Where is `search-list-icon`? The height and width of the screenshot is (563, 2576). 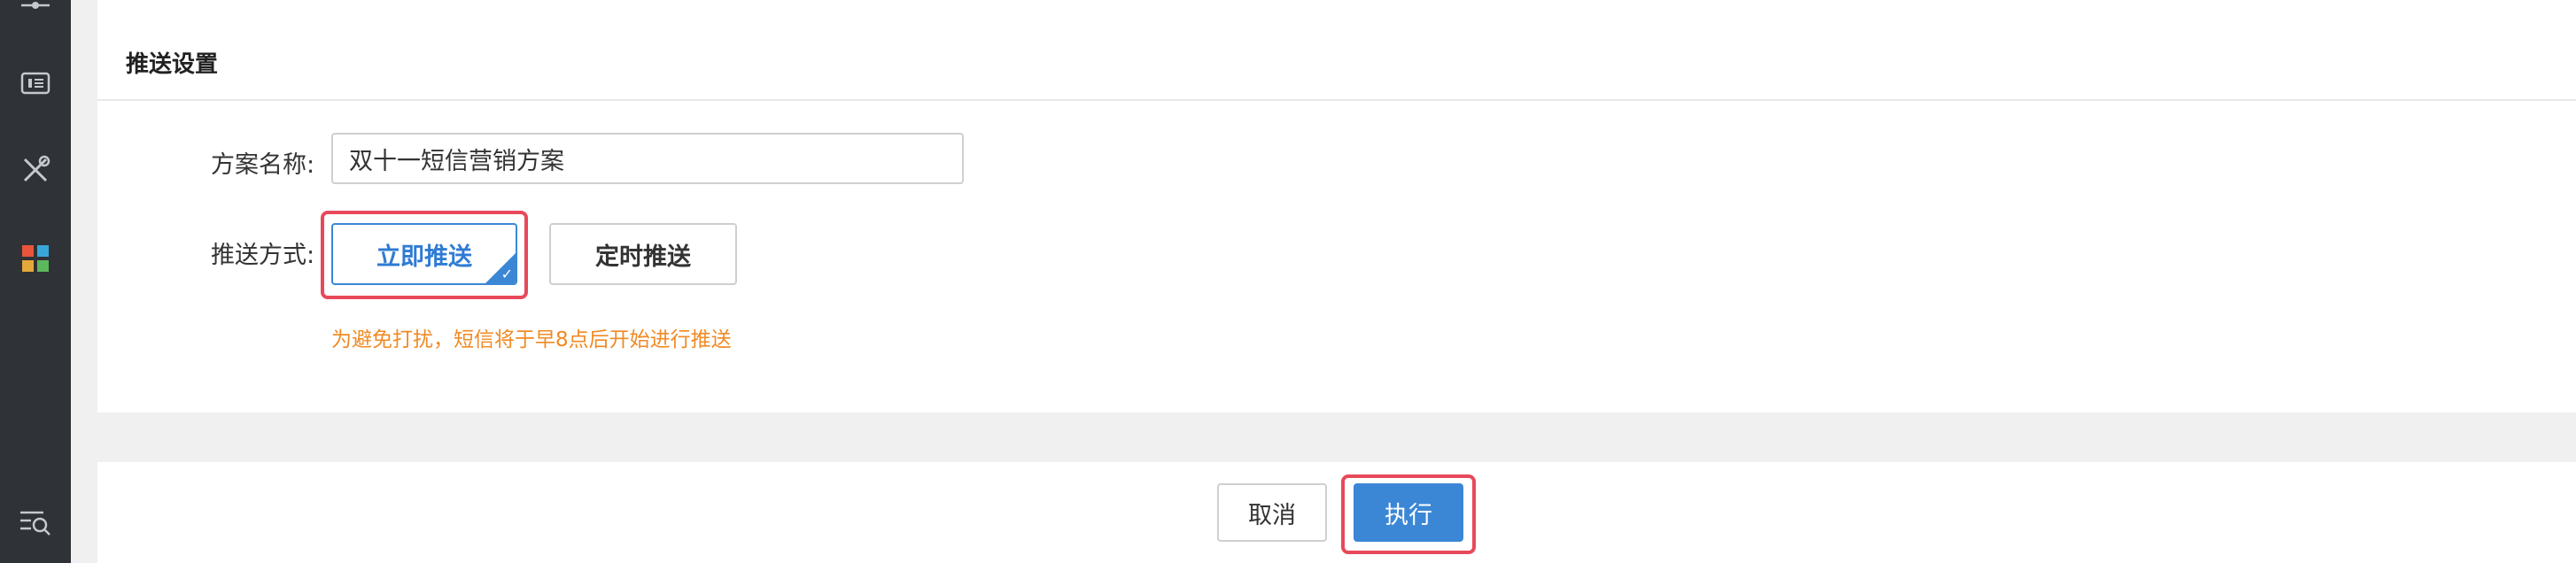 search-list-icon is located at coordinates (35, 522).